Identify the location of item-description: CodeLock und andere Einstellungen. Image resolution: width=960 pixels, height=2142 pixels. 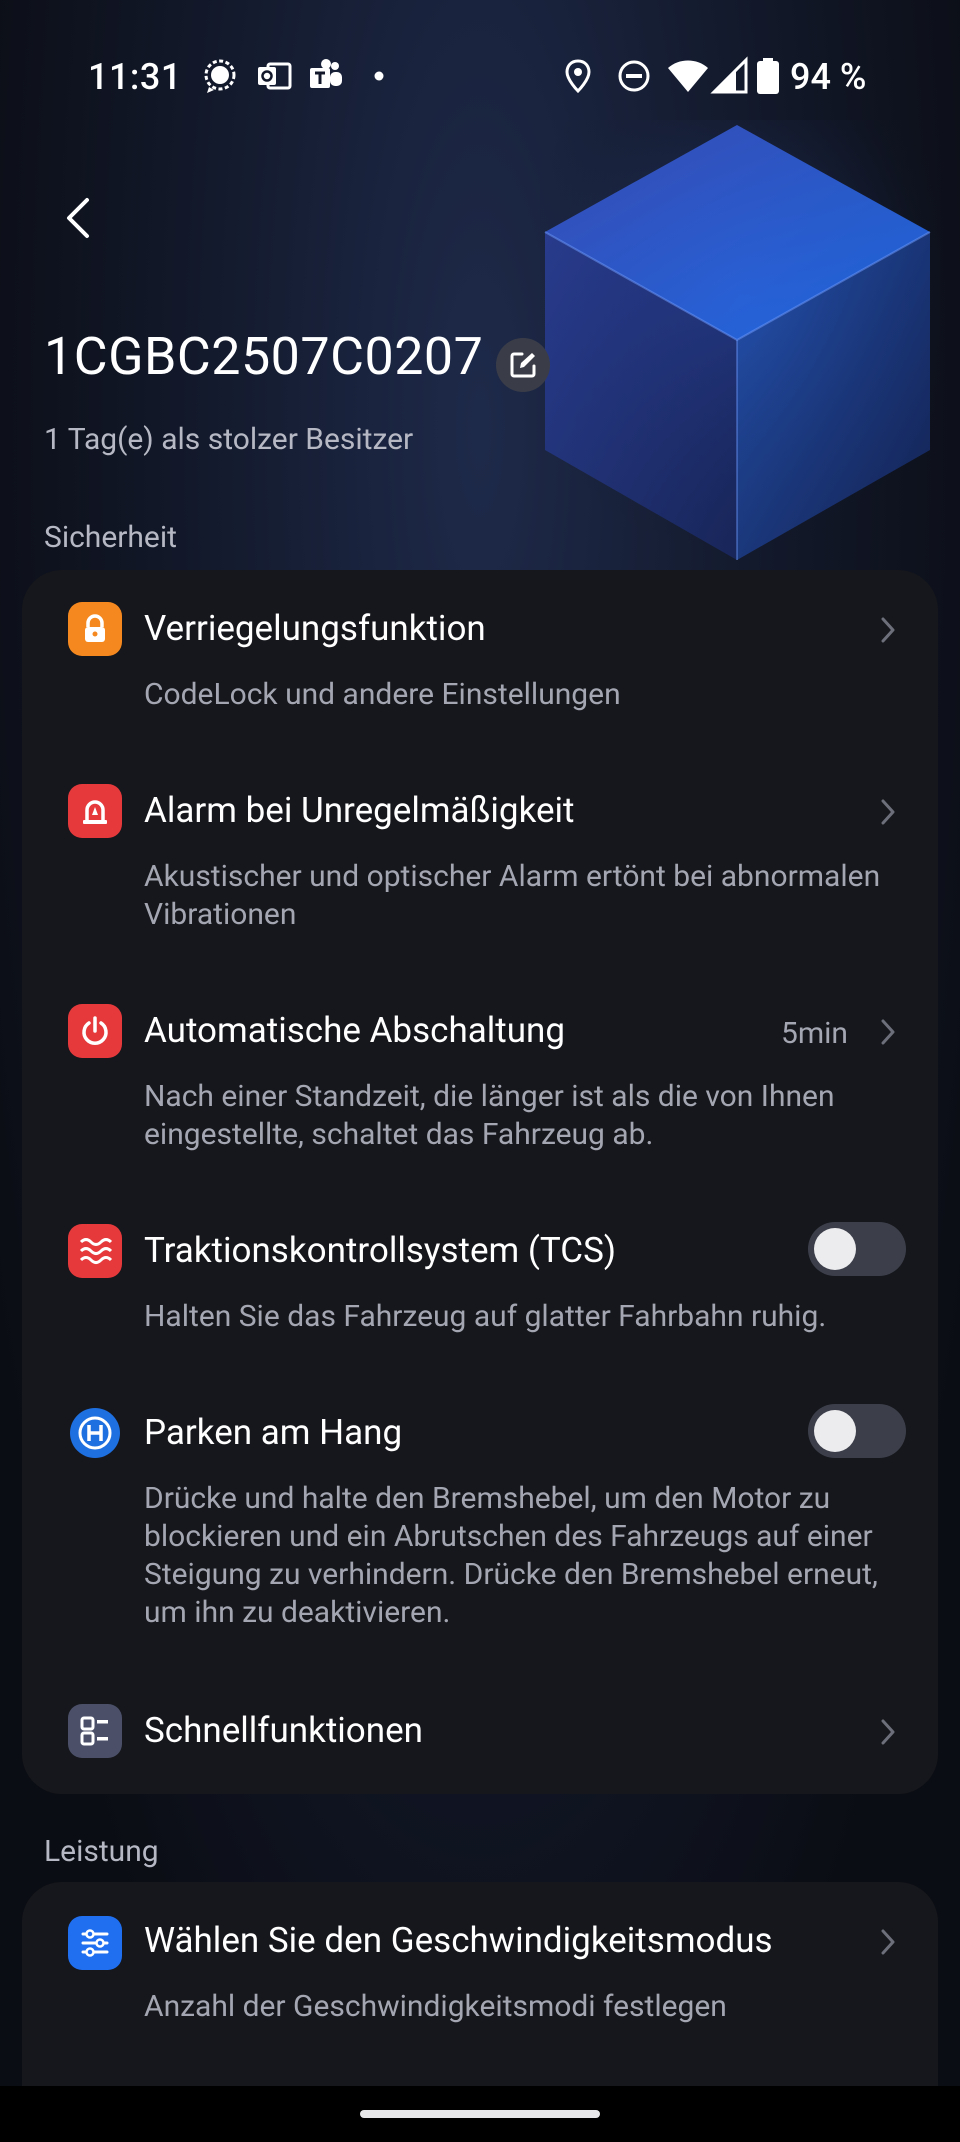
(382, 694).